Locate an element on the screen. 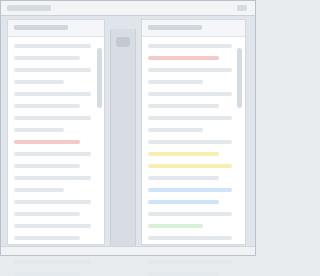 This screenshot has width=320, height=276. split-gutter is located at coordinates (123, 139).